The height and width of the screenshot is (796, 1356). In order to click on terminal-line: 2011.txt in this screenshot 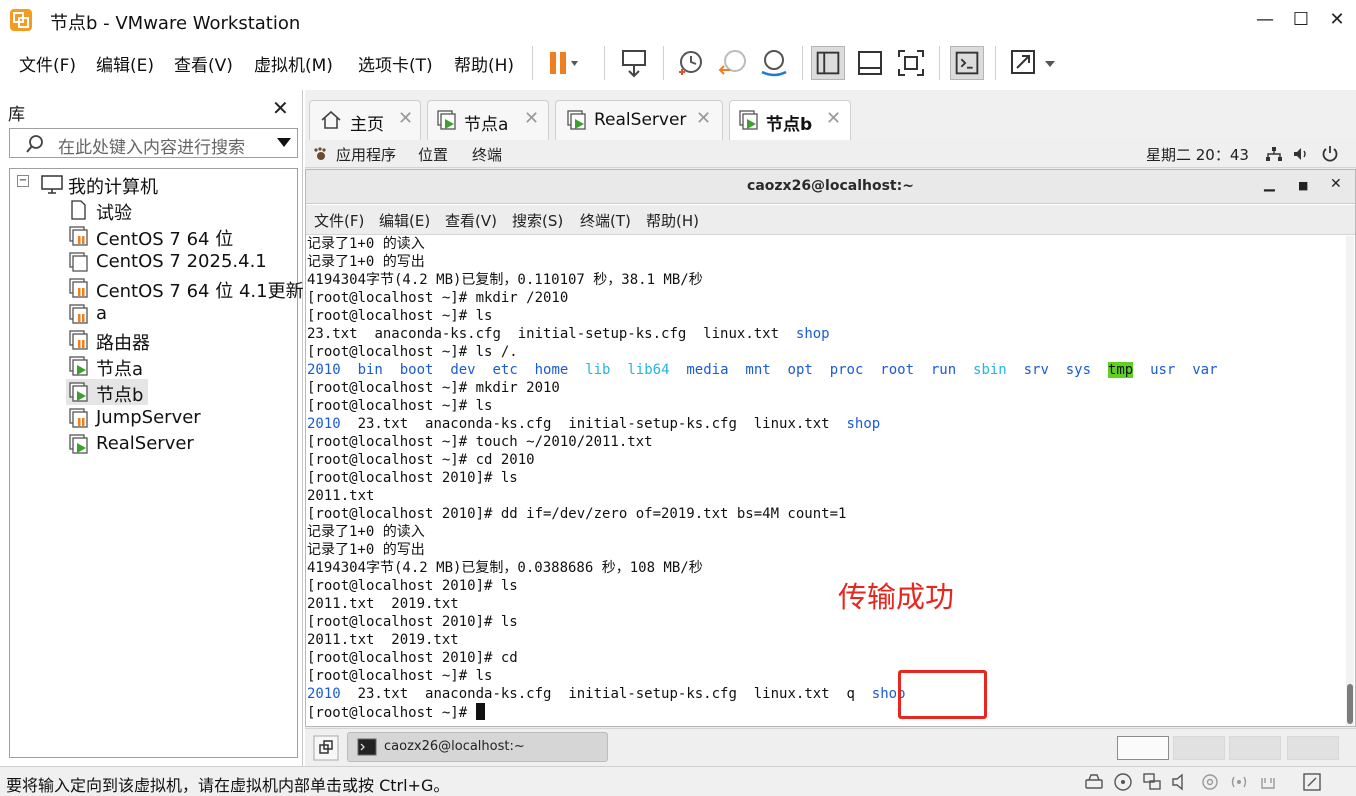, I will do `click(341, 496)`.